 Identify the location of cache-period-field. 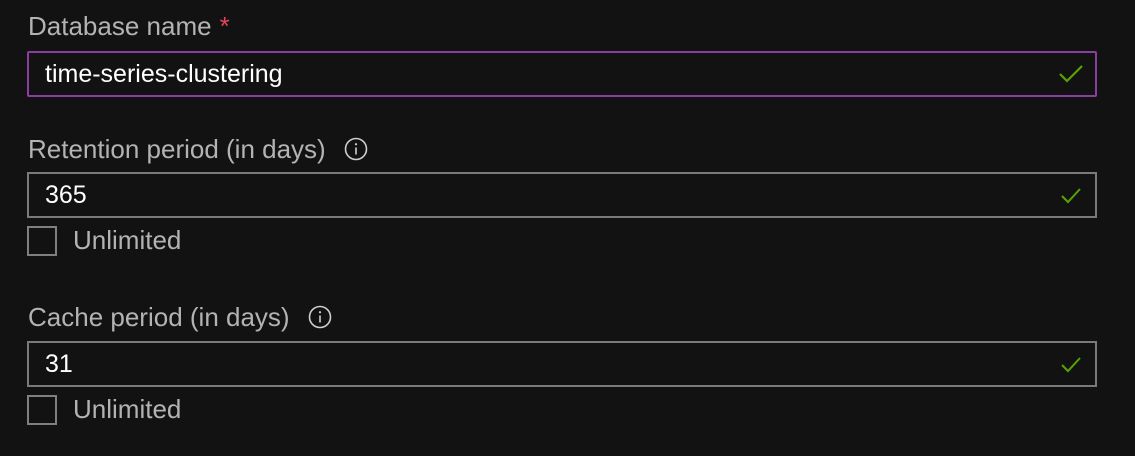
(562, 364).